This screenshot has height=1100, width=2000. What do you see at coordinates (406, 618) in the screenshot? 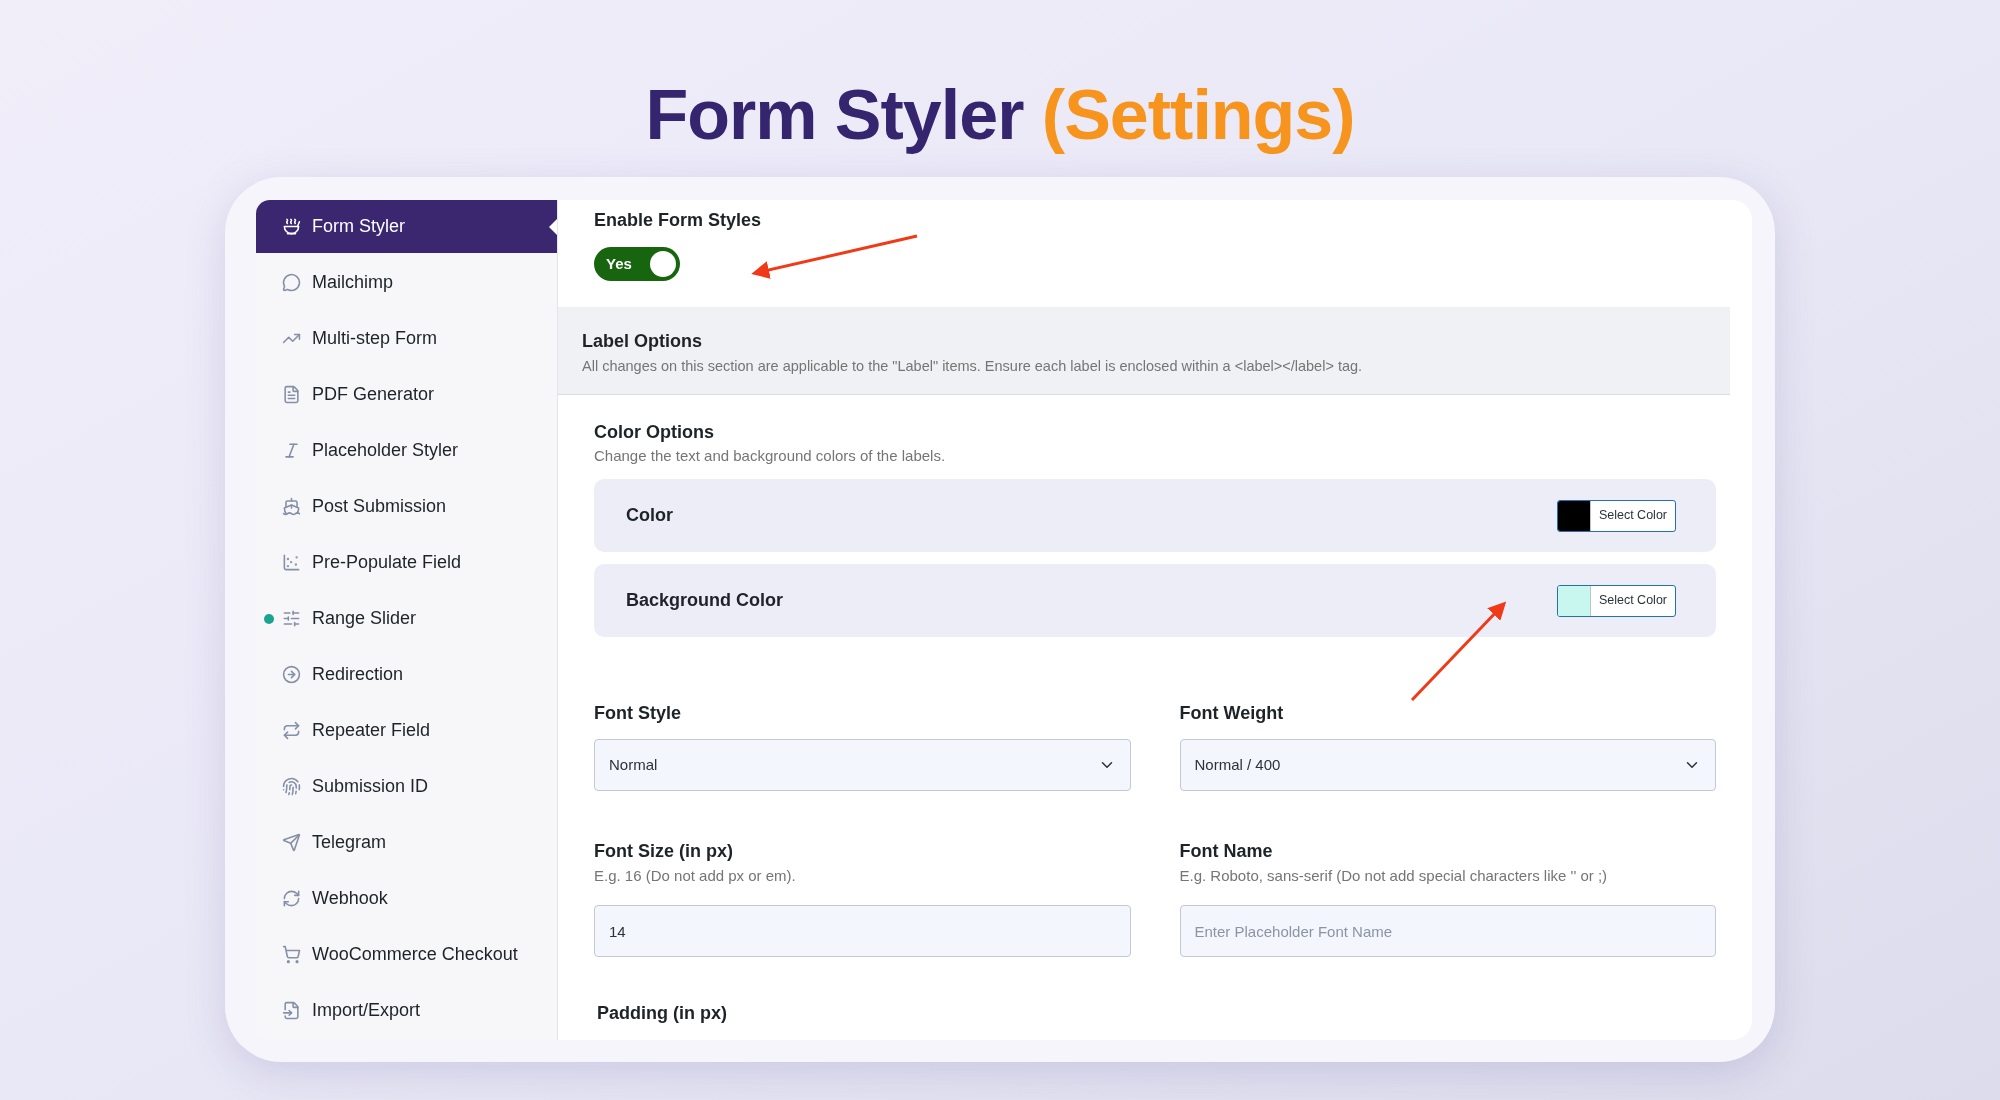
I see `sidebar-item: Range Slider` at bounding box center [406, 618].